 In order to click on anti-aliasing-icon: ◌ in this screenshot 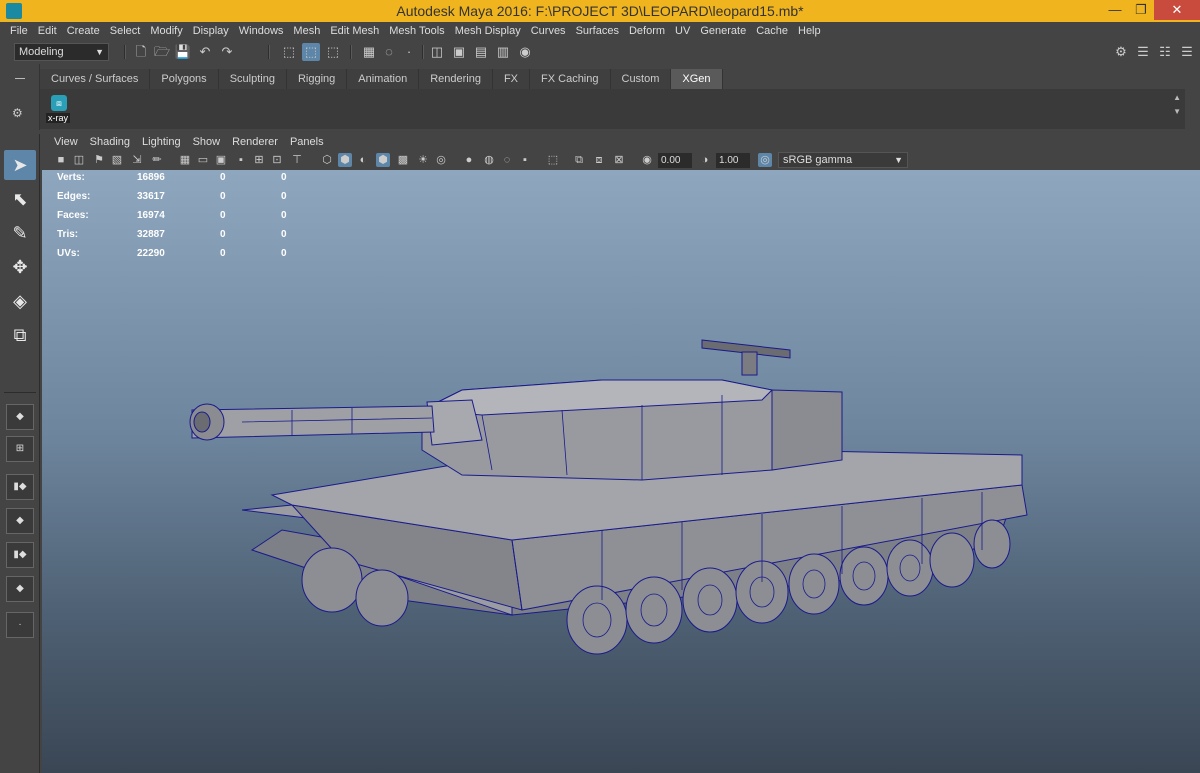, I will do `click(507, 160)`.